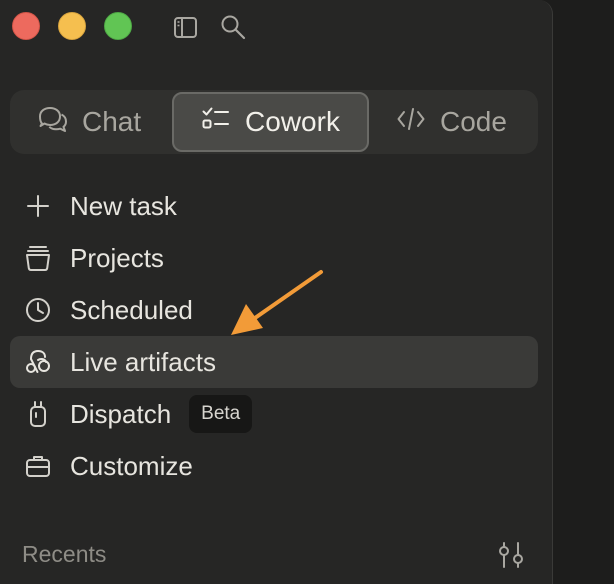 This screenshot has width=614, height=584. I want to click on search-icon, so click(233, 27).